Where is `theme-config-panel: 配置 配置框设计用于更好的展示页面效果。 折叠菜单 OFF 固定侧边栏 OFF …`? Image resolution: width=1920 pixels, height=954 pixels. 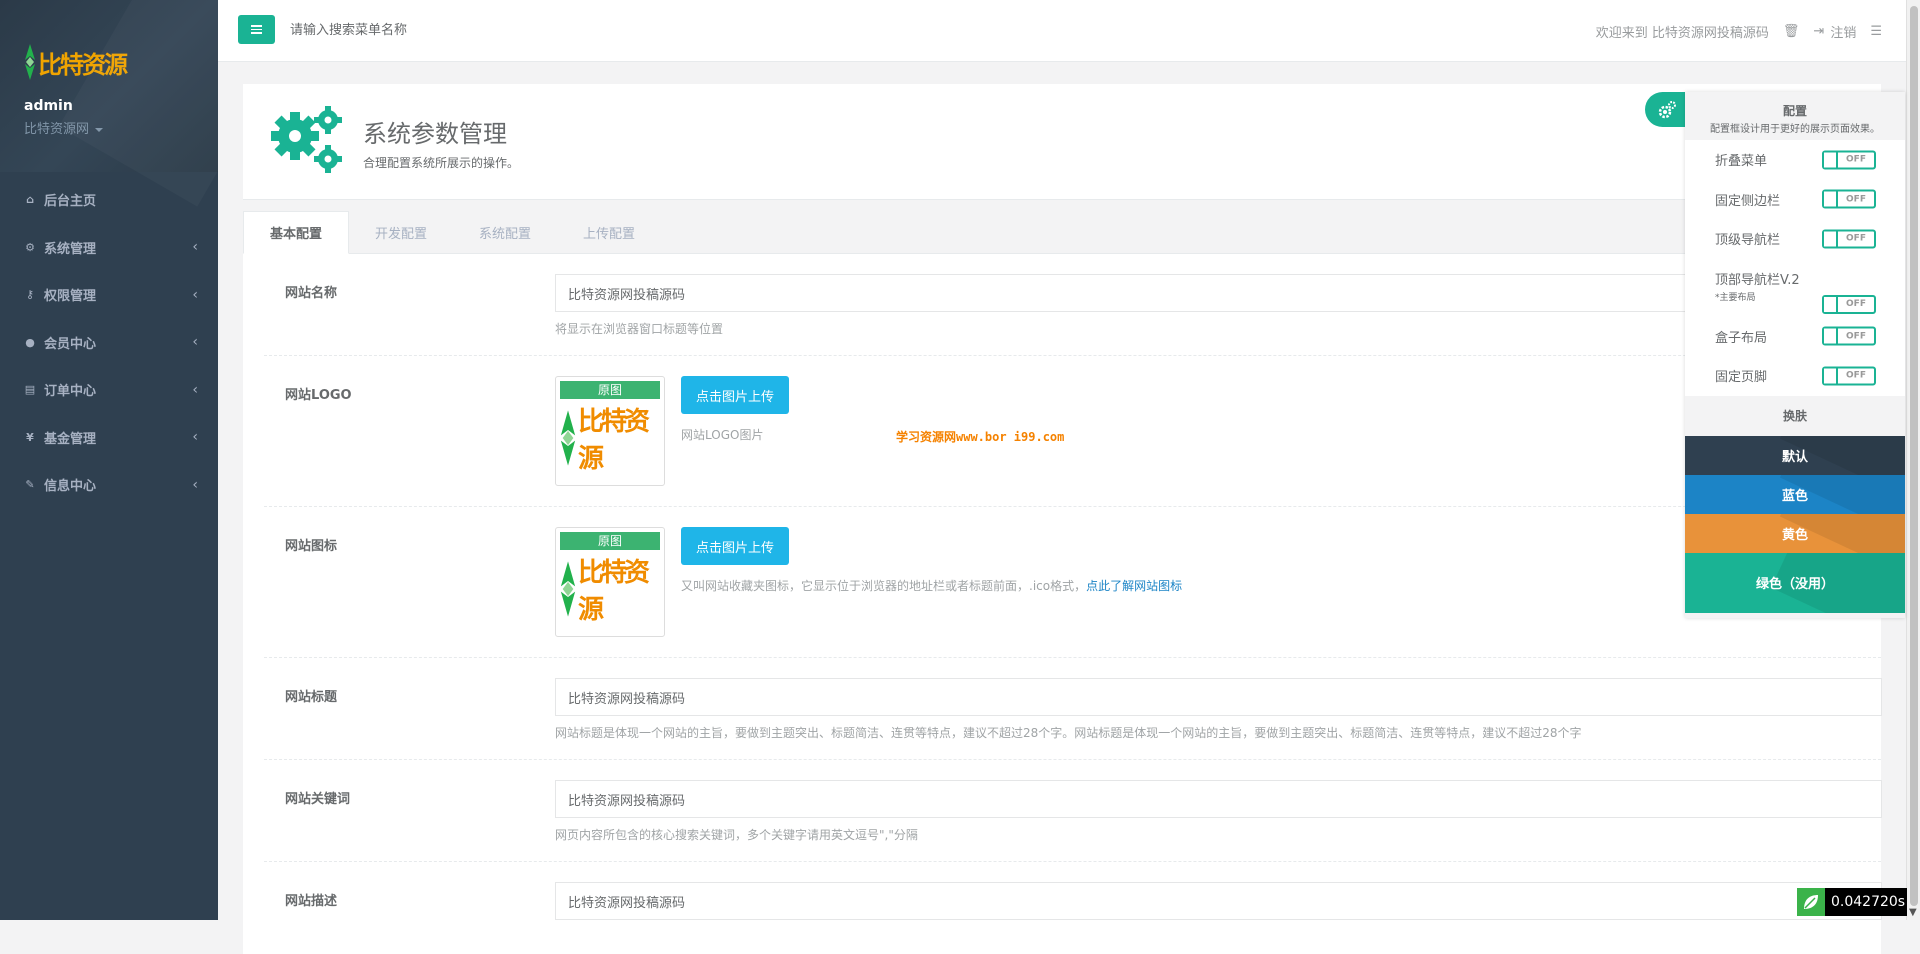
theme-config-panel: 配置 配置框设计用于更好的展示页面效果。 折叠菜单 OFF 固定侧边栏 OFF … is located at coordinates (1795, 355).